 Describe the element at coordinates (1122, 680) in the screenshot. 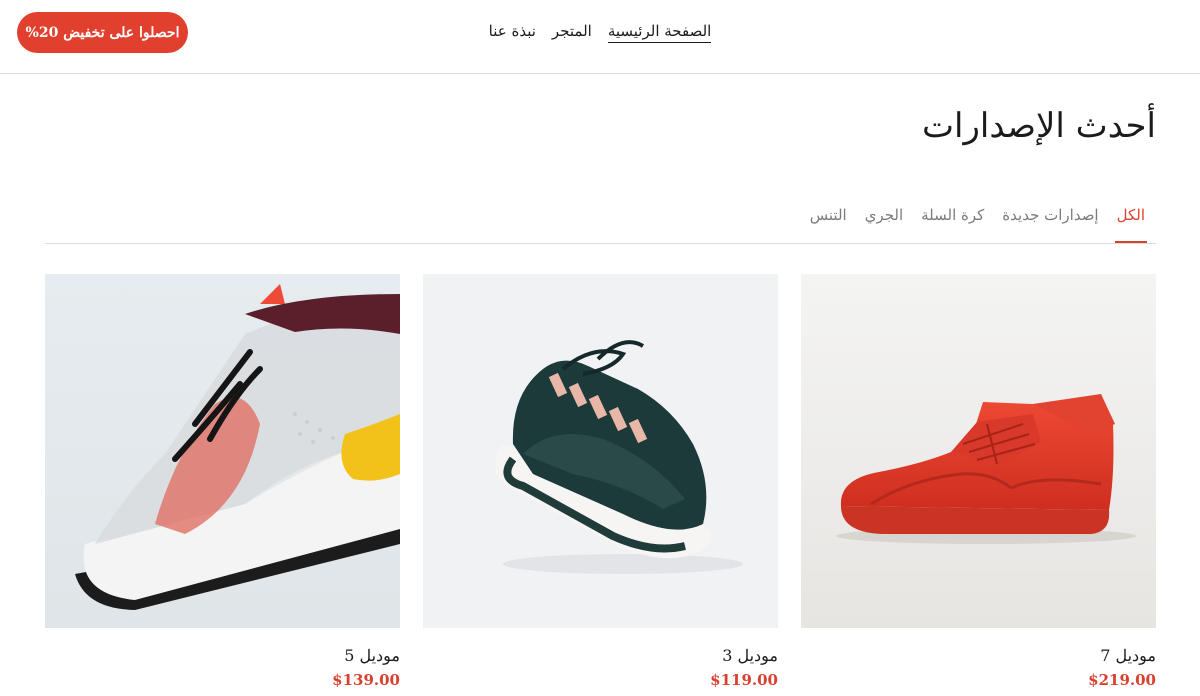

I see `product-price: $219.00` at that location.